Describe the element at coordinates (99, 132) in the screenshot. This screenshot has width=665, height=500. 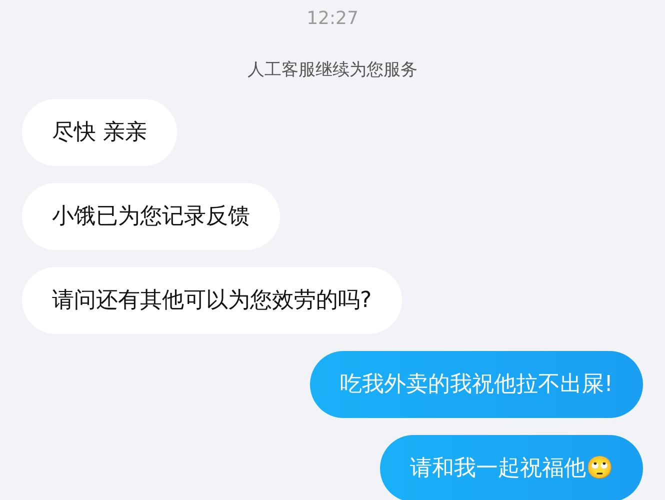
I see `received-message-bubble: 尽快 亲亲` at that location.